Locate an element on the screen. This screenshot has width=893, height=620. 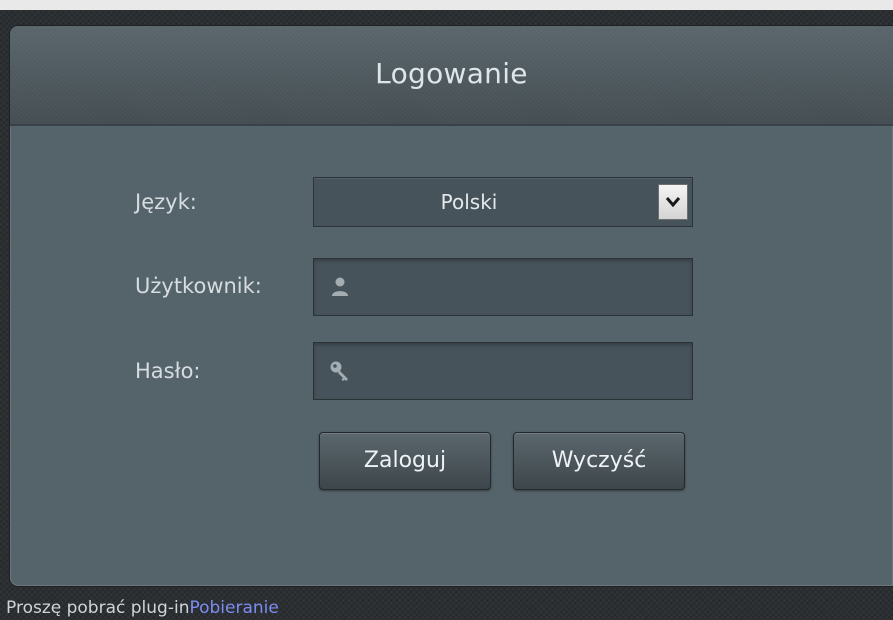
username-field is located at coordinates (503, 287).